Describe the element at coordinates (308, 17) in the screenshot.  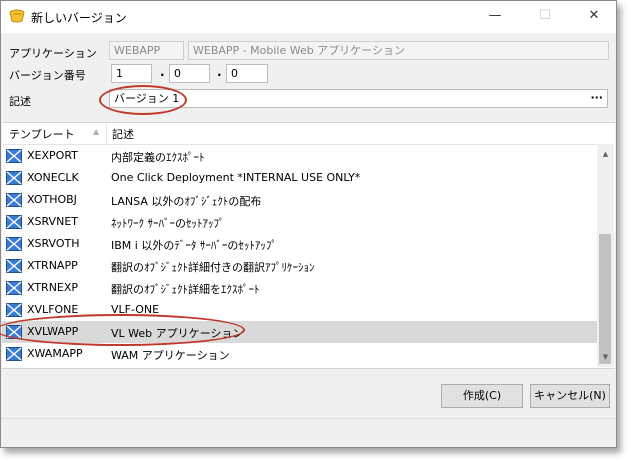
I see `title-bar: 新しいバージョン — ☐ ✕` at that location.